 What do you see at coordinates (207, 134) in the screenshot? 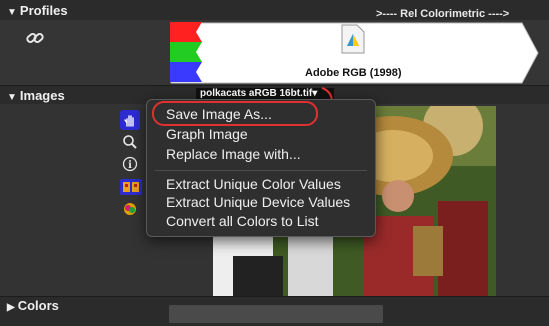
I see `menu-item-graph-image: Graph Image` at bounding box center [207, 134].